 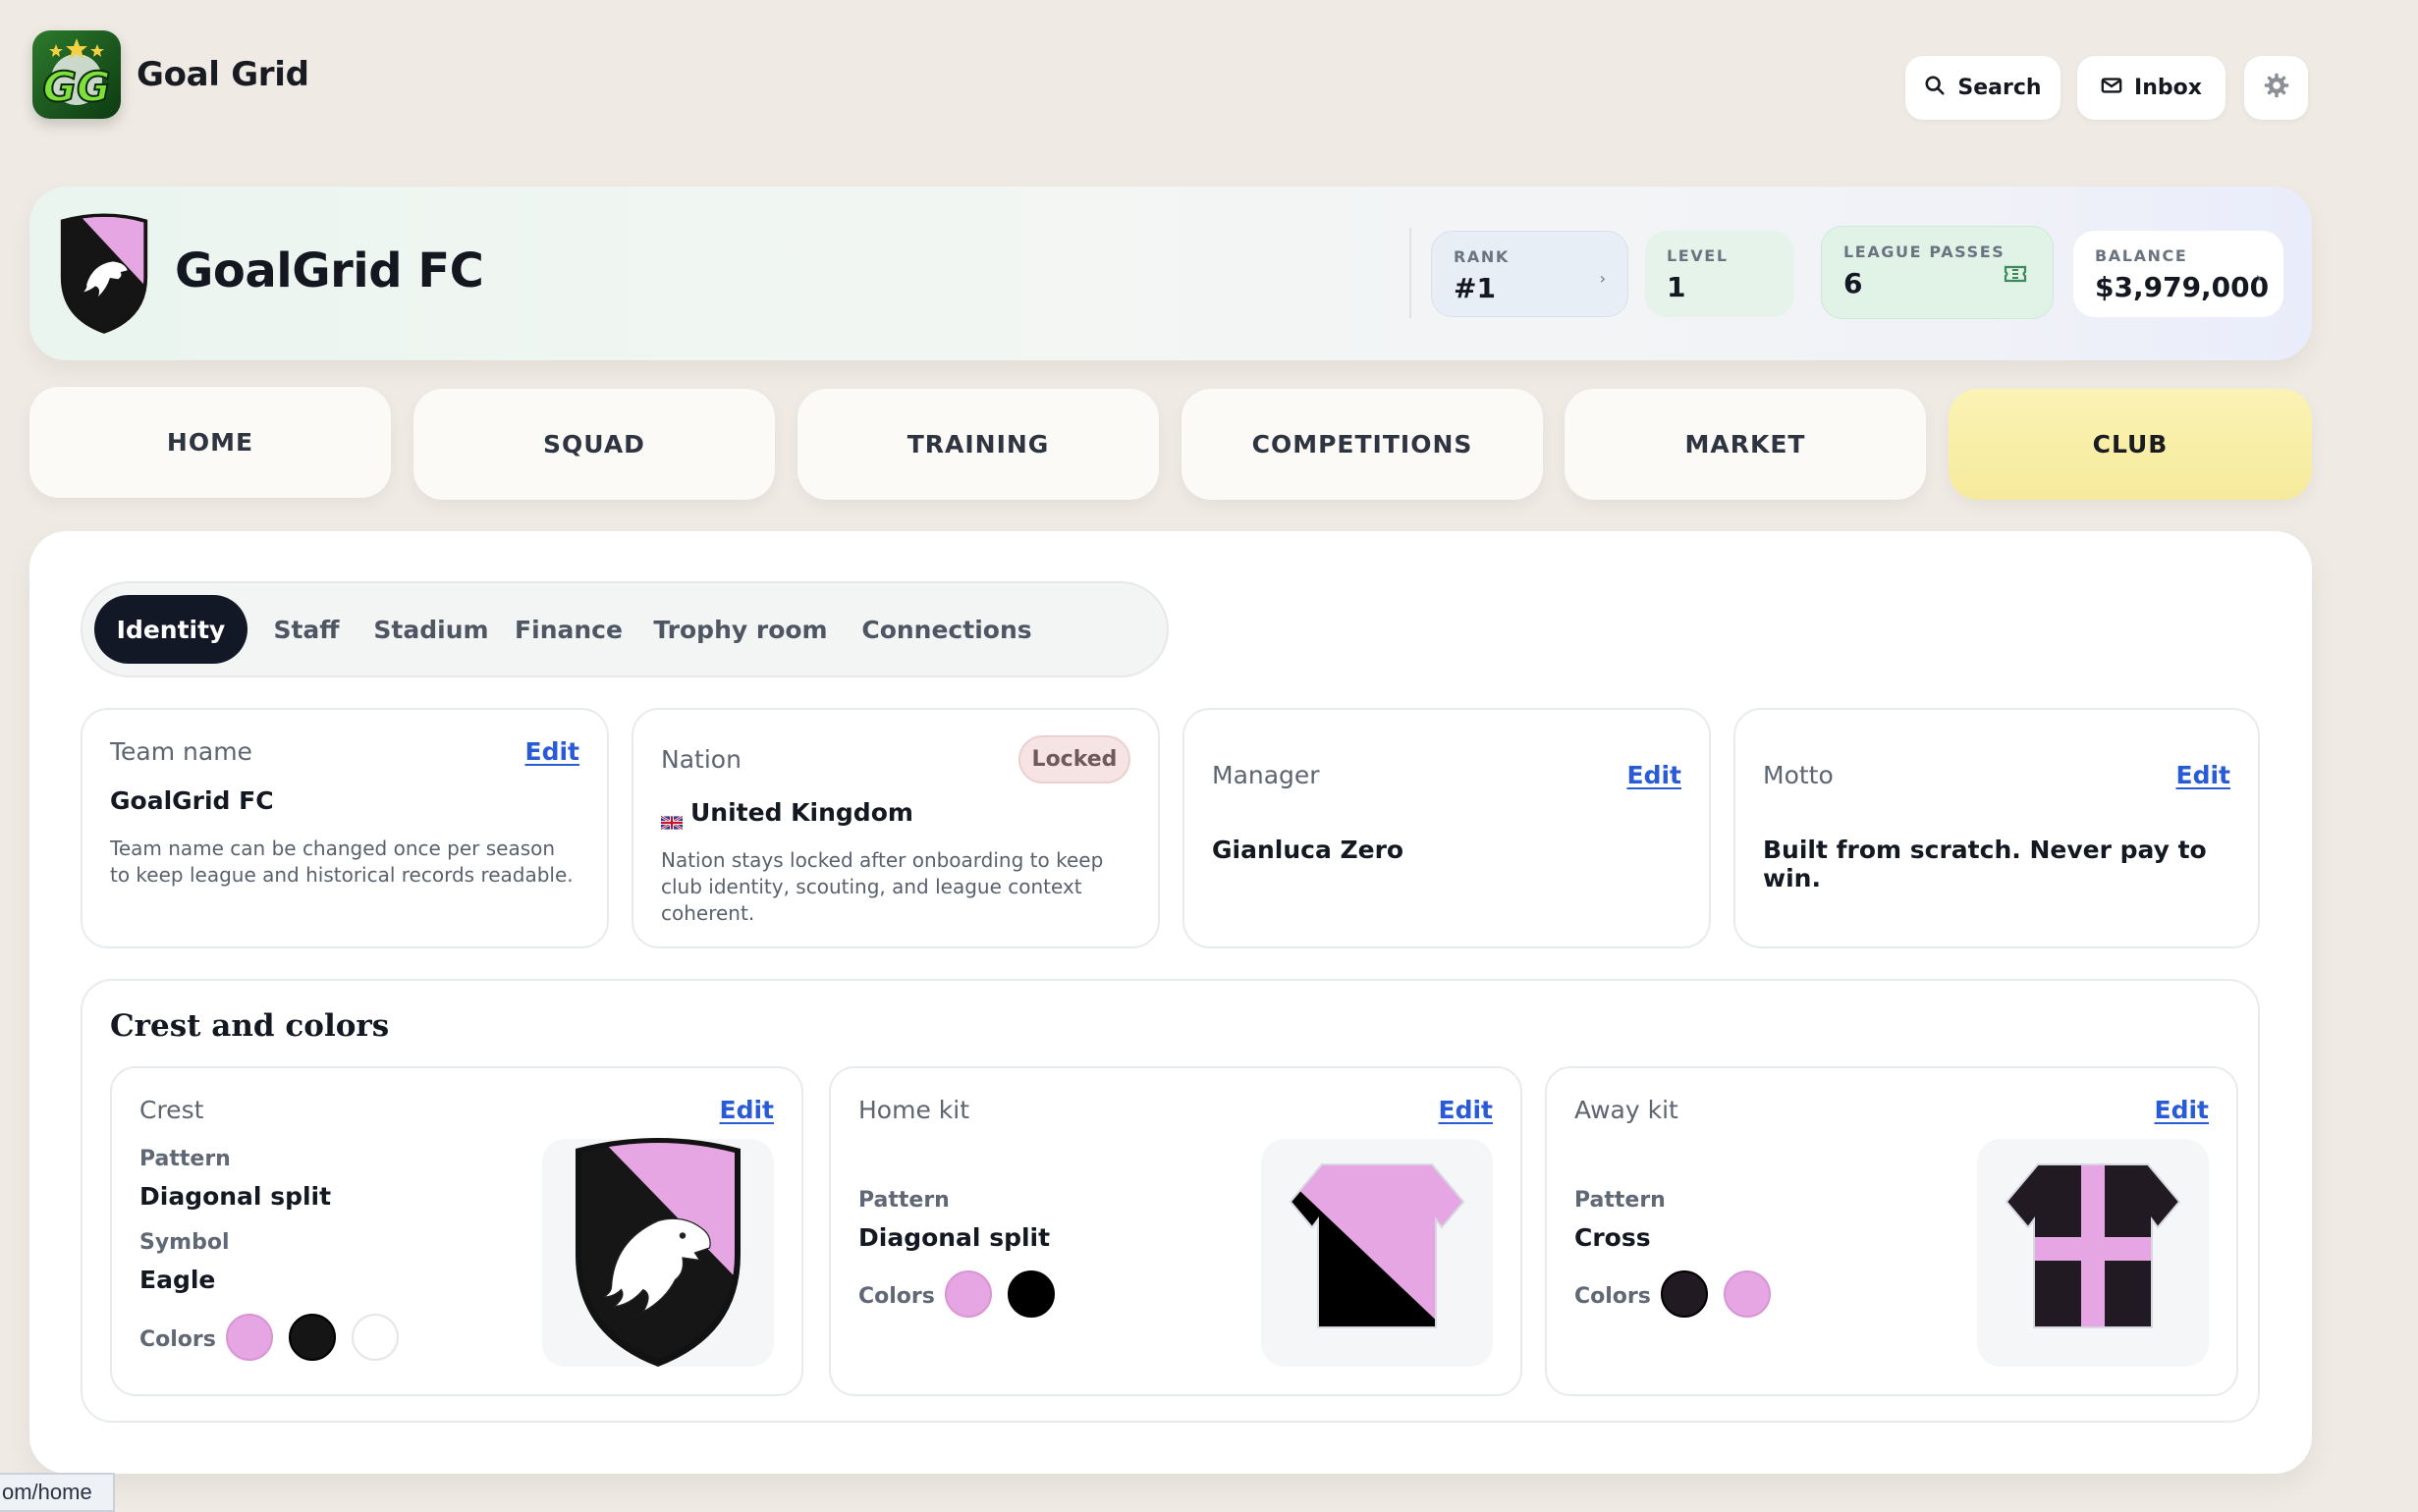 I want to click on team-name-value: GoalGrid FC, so click(x=192, y=800).